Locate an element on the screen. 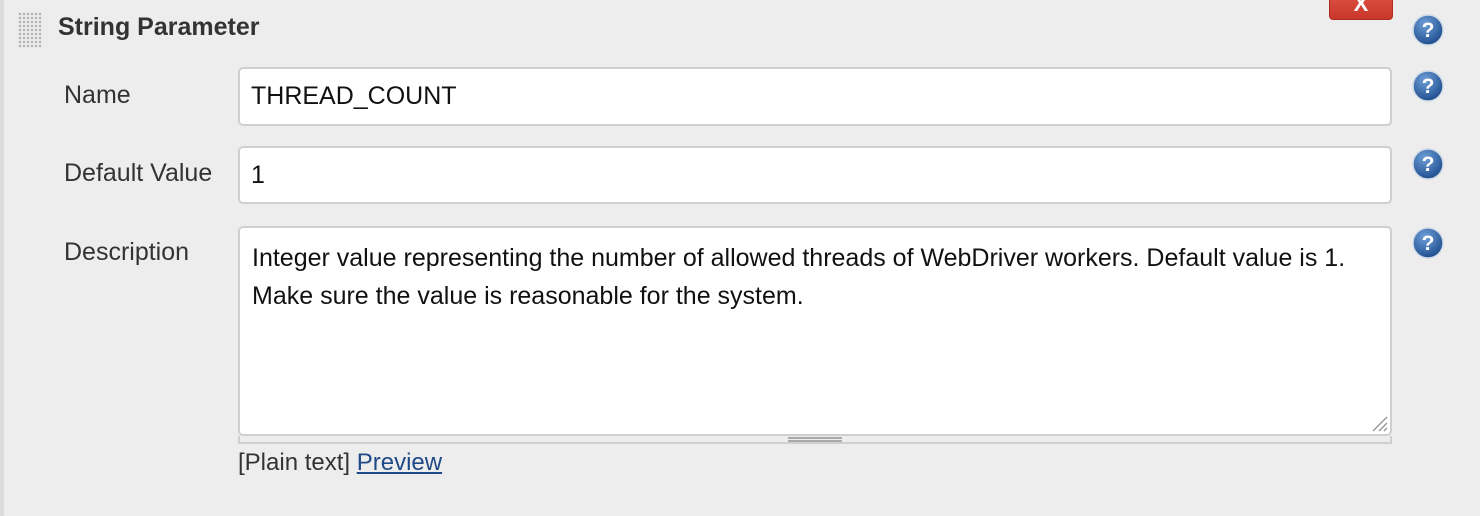 The width and height of the screenshot is (1480, 516). plain-text-label: [Plain text] is located at coordinates (294, 462).